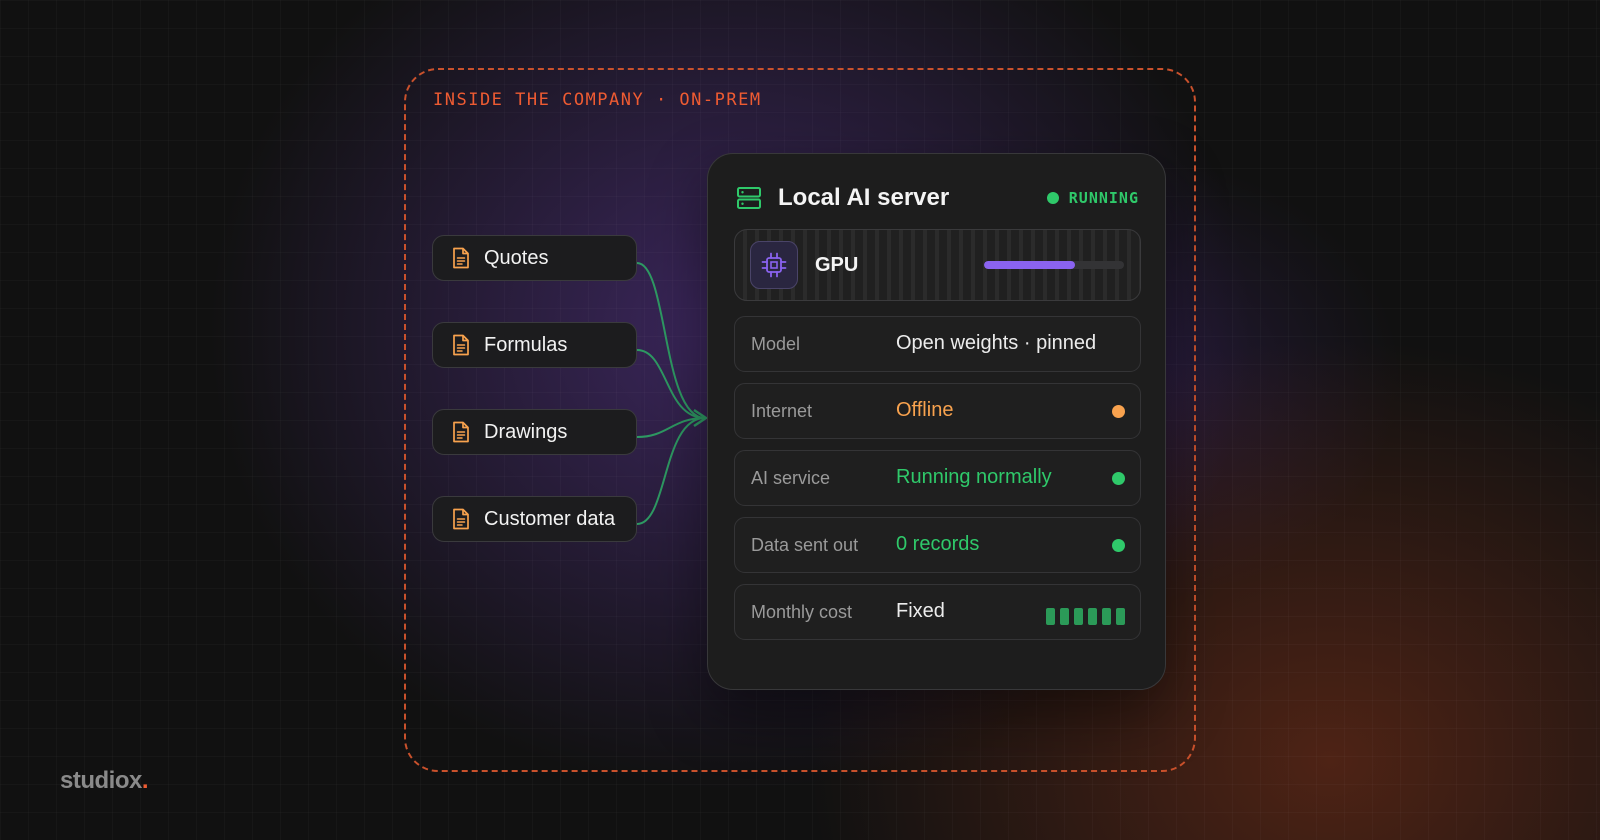  I want to click on offline-indicator-dot, so click(1118, 411).